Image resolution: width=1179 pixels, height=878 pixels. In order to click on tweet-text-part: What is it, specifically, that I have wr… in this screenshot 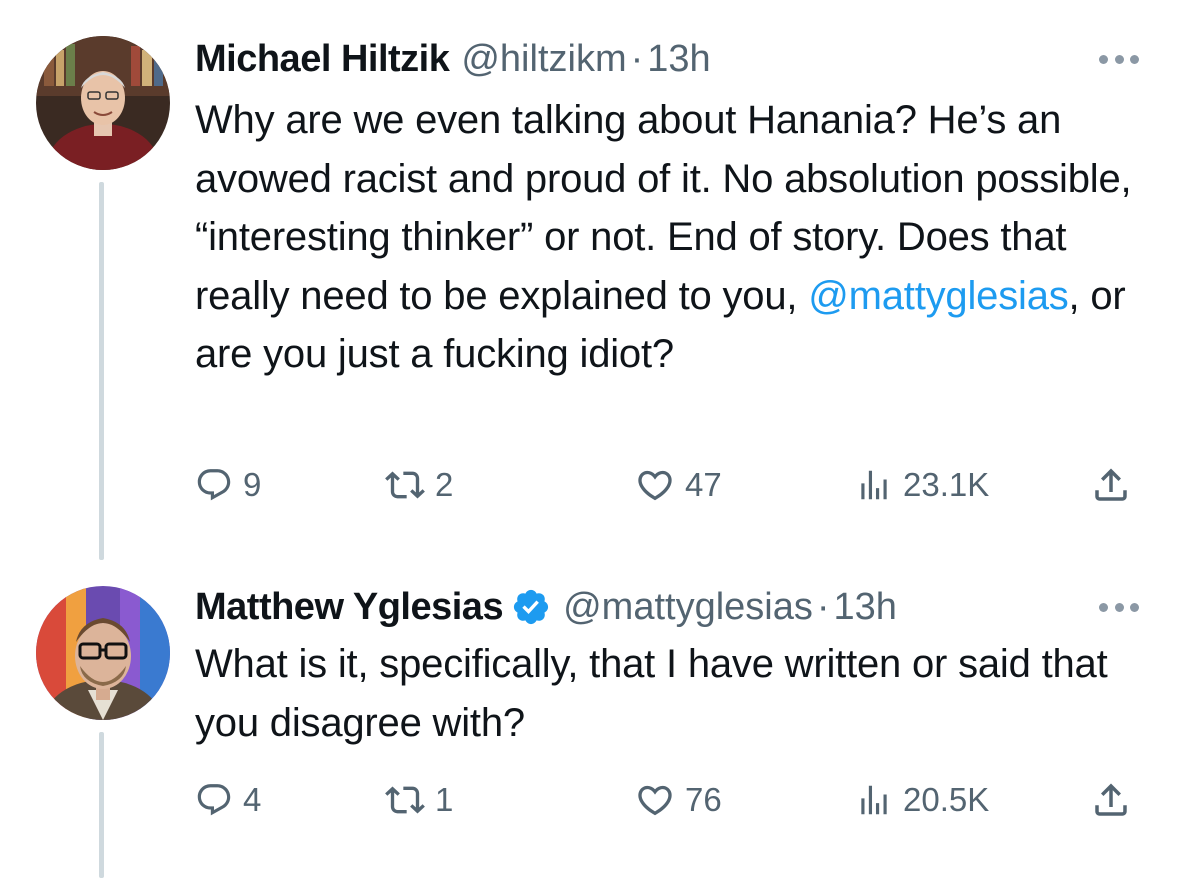, I will do `click(651, 693)`.